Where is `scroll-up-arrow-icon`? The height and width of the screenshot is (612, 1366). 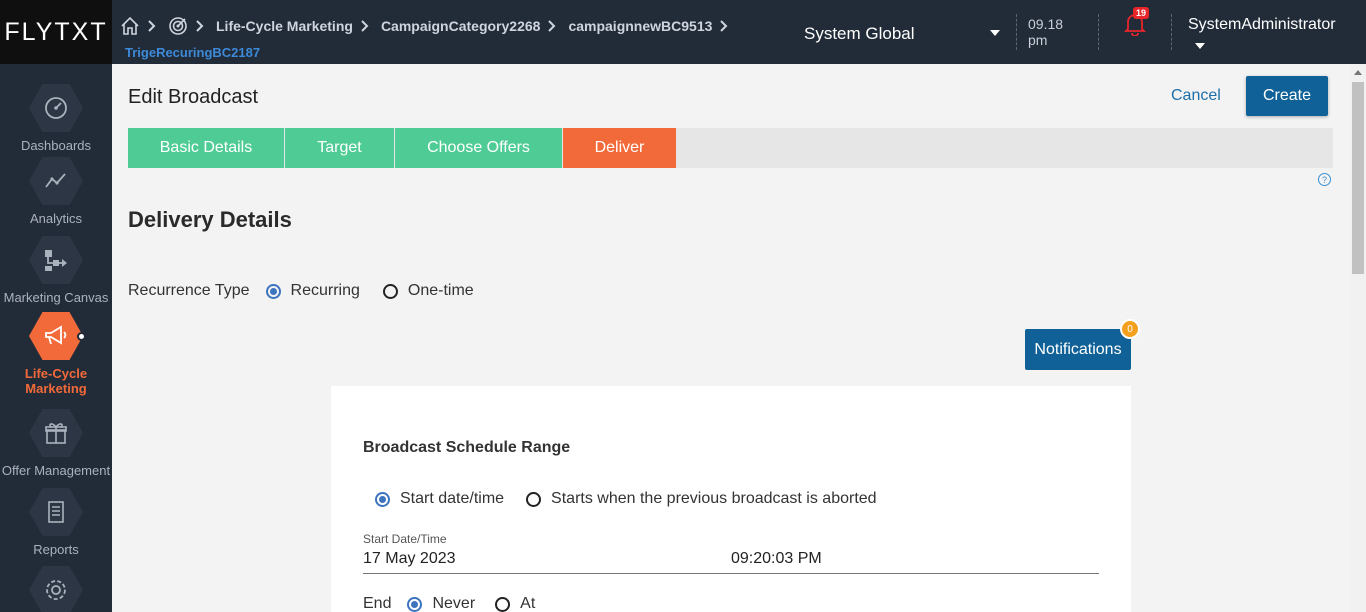
scroll-up-arrow-icon is located at coordinates (1358, 72).